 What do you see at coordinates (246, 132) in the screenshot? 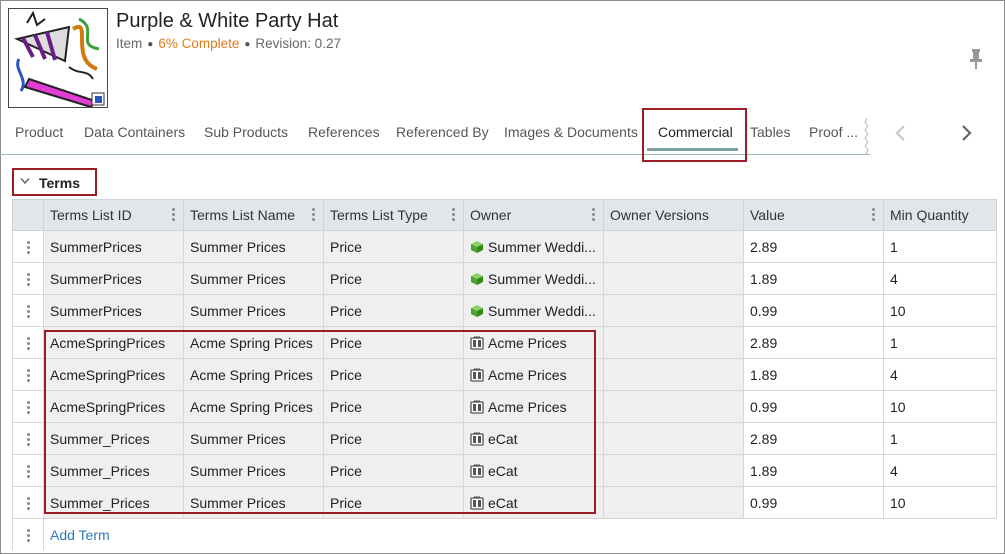
I see `tab-sub-products: Sub Products` at bounding box center [246, 132].